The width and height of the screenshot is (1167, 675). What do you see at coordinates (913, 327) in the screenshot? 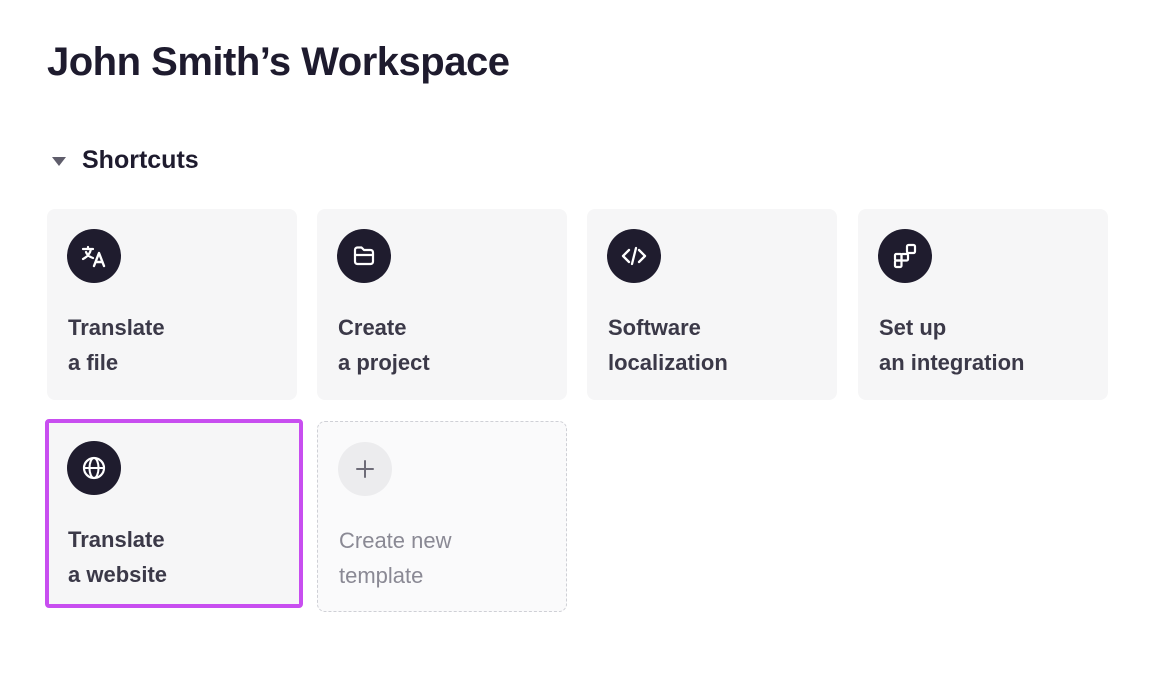
I see `card-label-line1: Set up` at bounding box center [913, 327].